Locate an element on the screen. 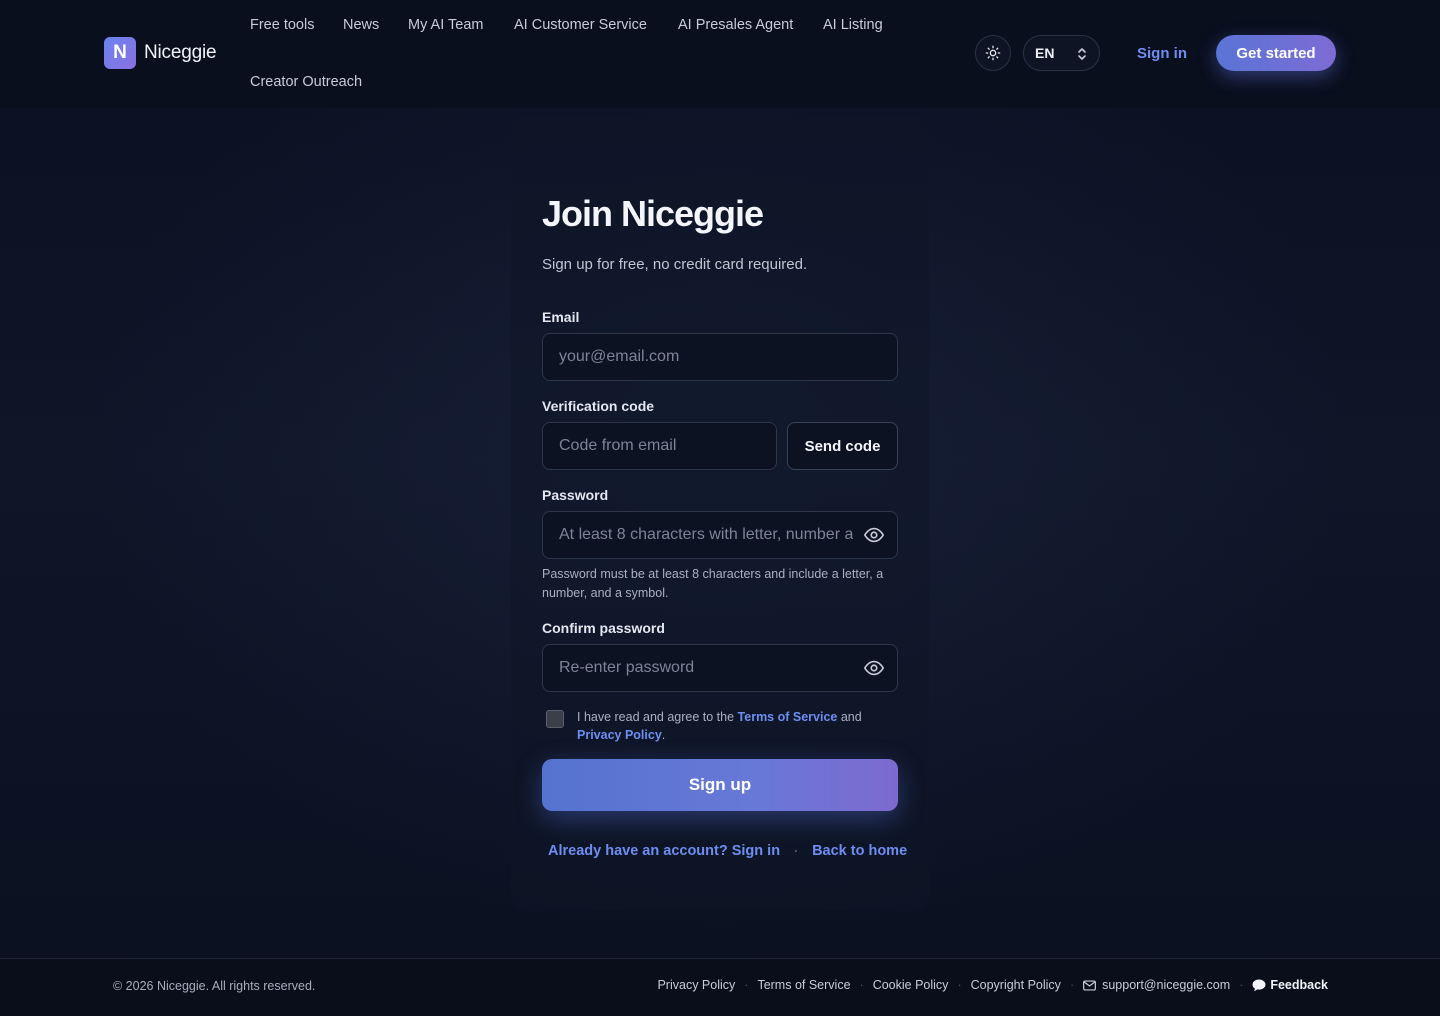 The image size is (1440, 1016). confirm-password-label: Confirm password is located at coordinates (603, 628).